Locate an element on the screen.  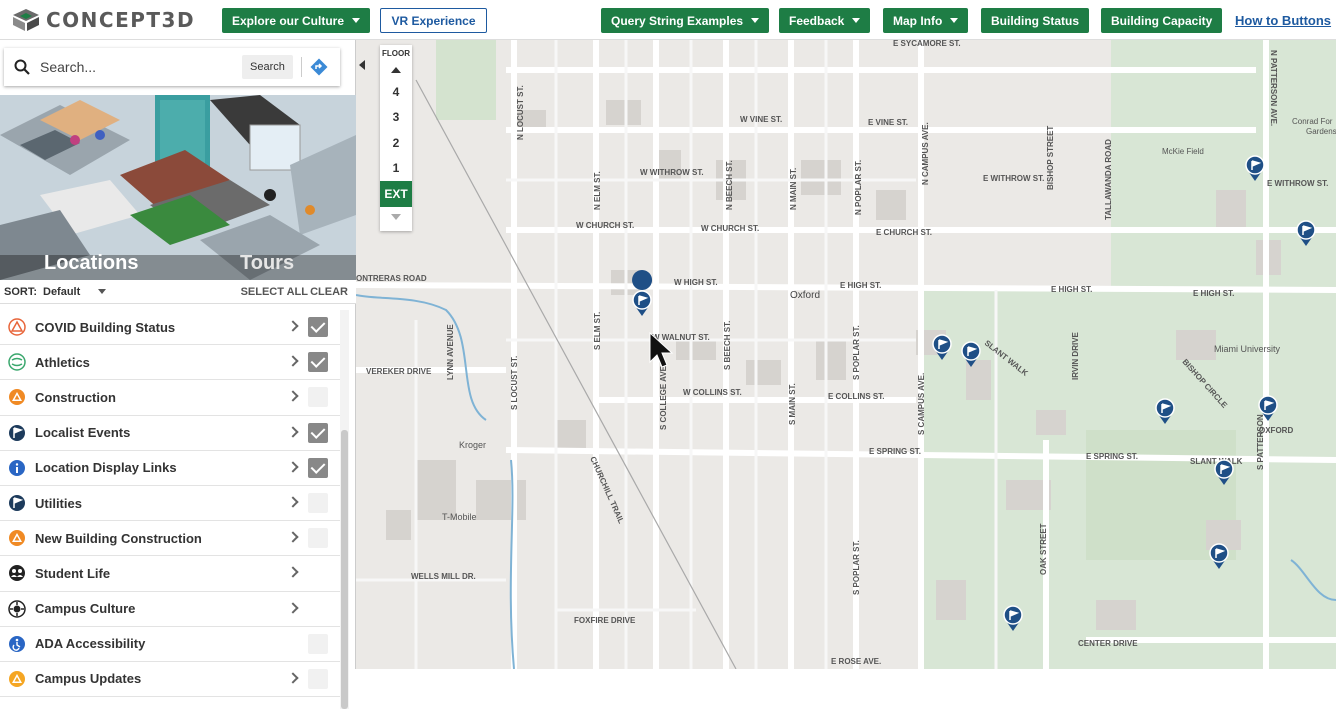
sort-label: SORT: is located at coordinates (20, 291).